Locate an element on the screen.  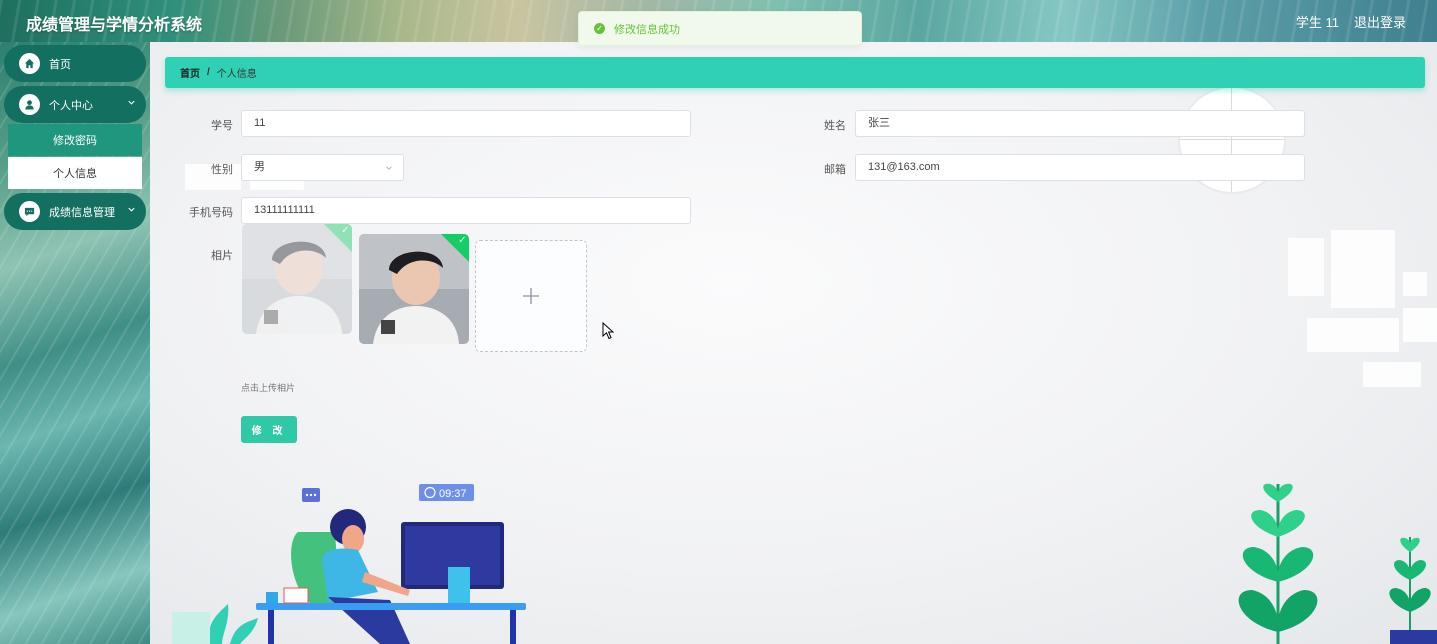
gender-label: 性别 is located at coordinates (222, 170).